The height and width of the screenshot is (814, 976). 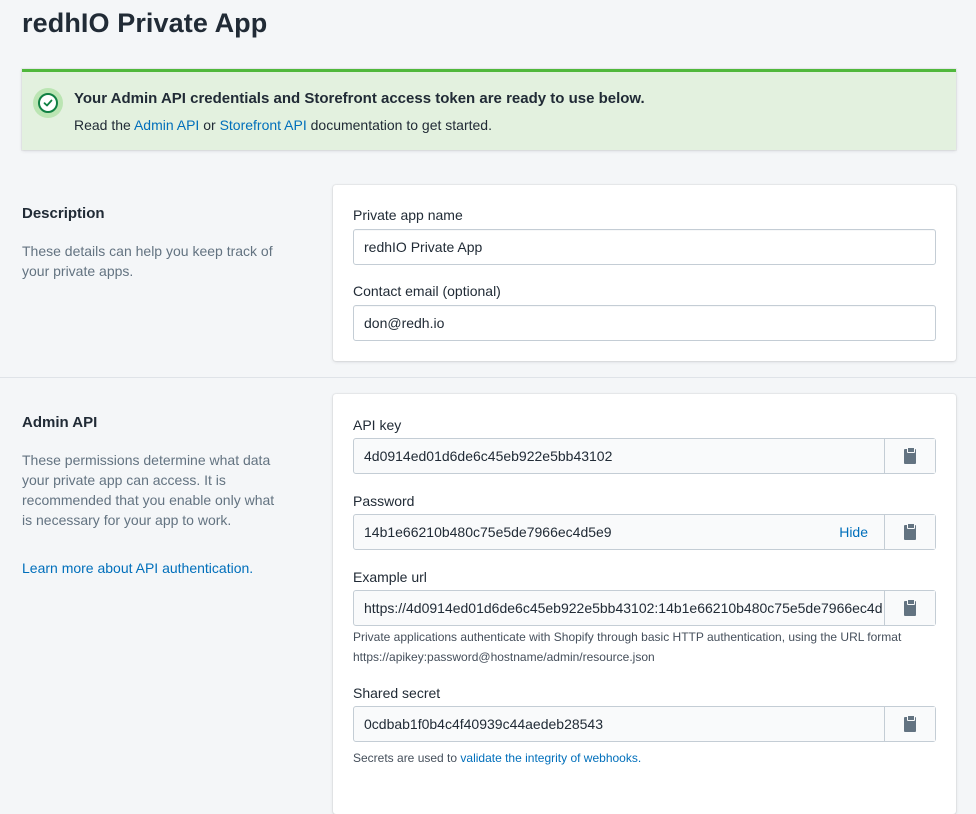 What do you see at coordinates (488, 377) in the screenshot?
I see `section-divider` at bounding box center [488, 377].